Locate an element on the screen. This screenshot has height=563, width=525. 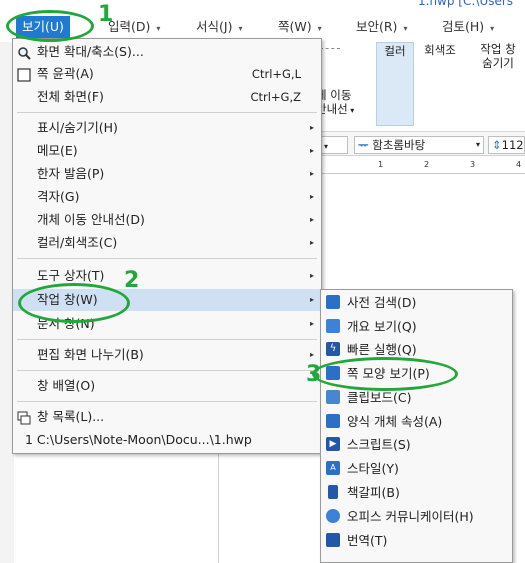
size-icon: ⇕ is located at coordinates (497, 145).